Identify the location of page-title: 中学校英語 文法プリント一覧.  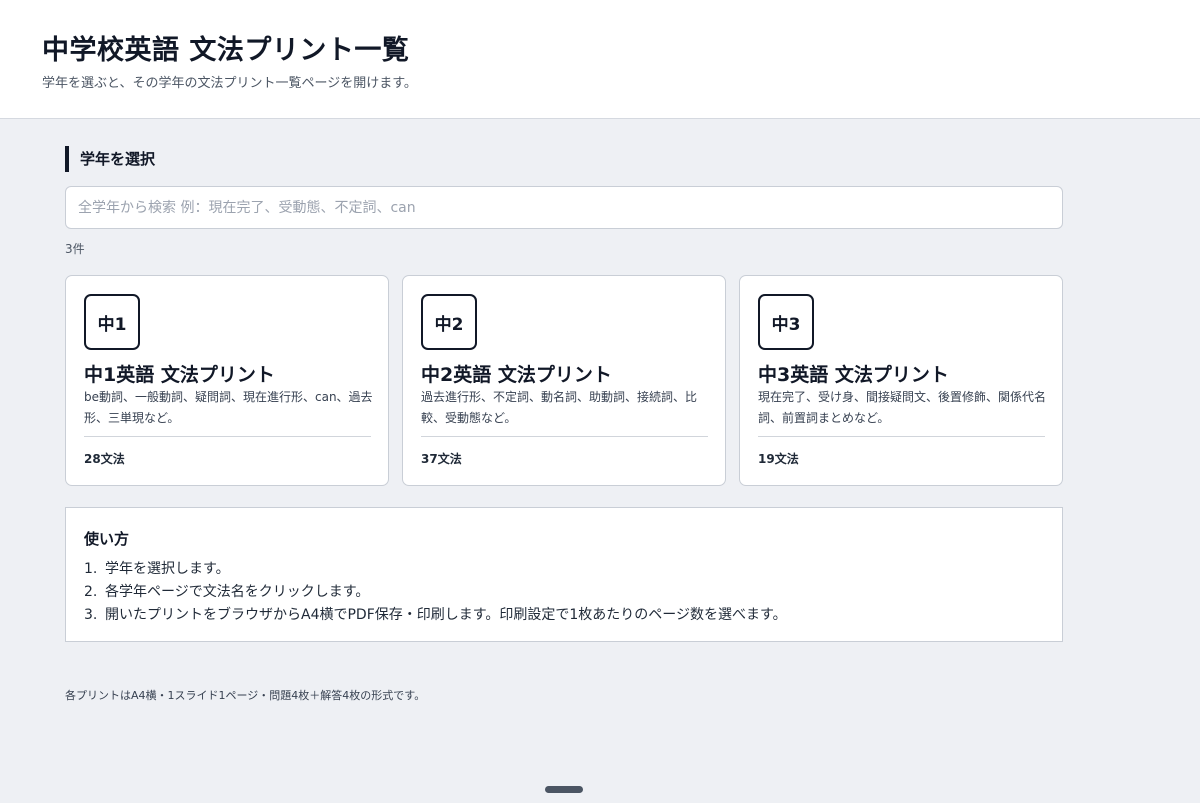
(226, 50).